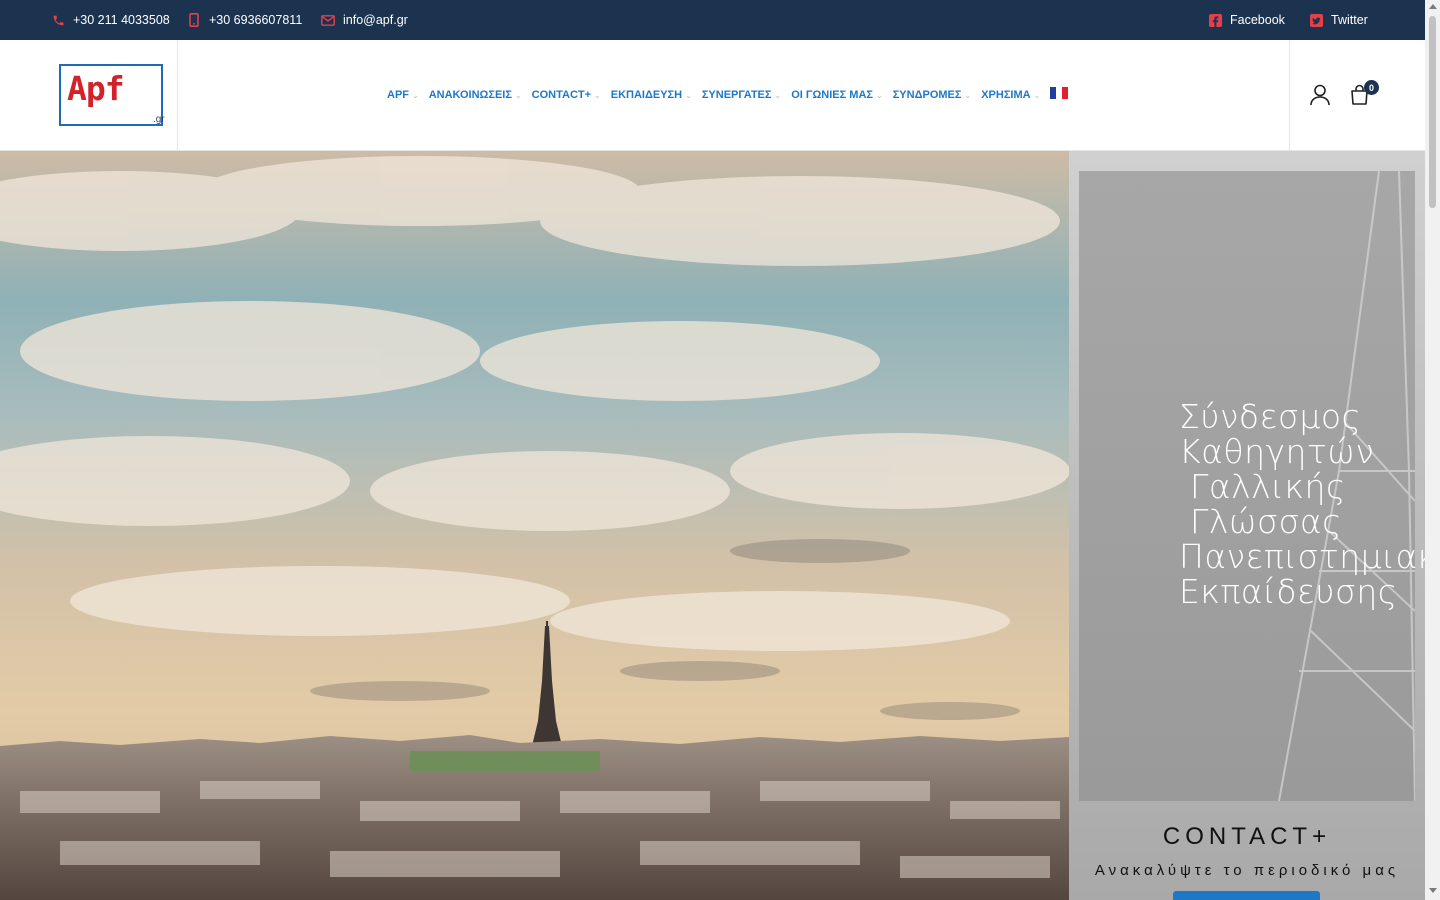  I want to click on phone-number: +30 211 4033508, so click(121, 20).